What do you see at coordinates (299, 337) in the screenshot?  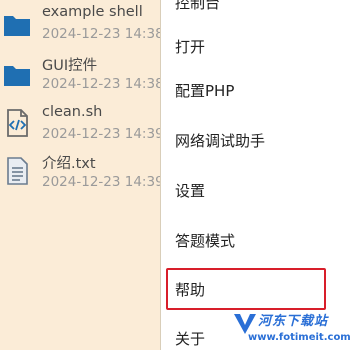 I see `watermark-url: www.fotimeit.com` at bounding box center [299, 337].